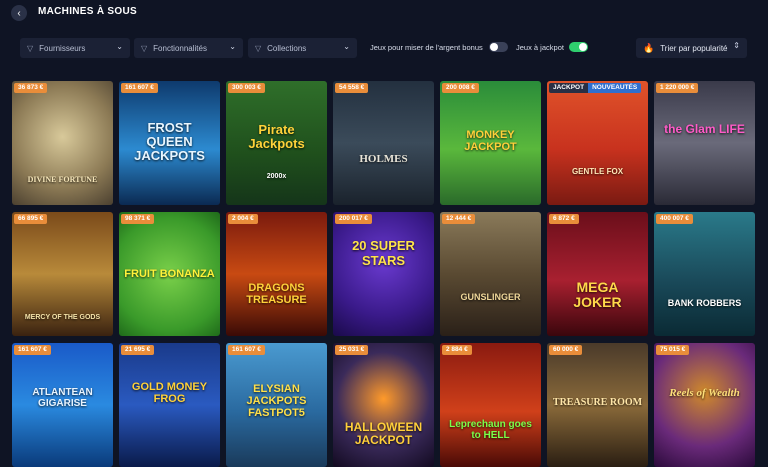 This screenshot has width=768, height=467. I want to click on new-badge: NOUVEAUTÉS, so click(615, 88).